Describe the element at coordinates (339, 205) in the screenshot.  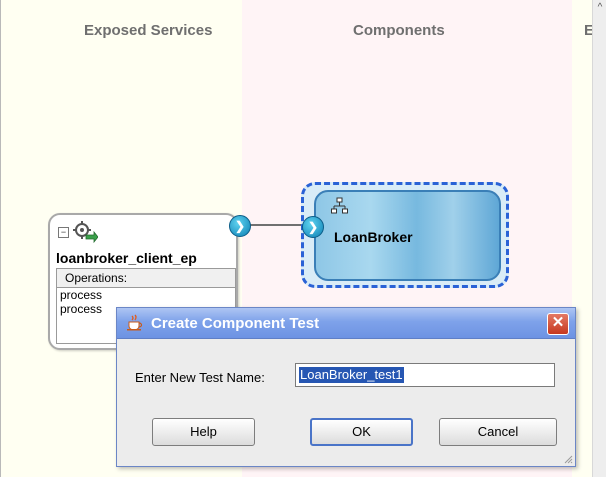
I see `bpel-process-icon` at that location.